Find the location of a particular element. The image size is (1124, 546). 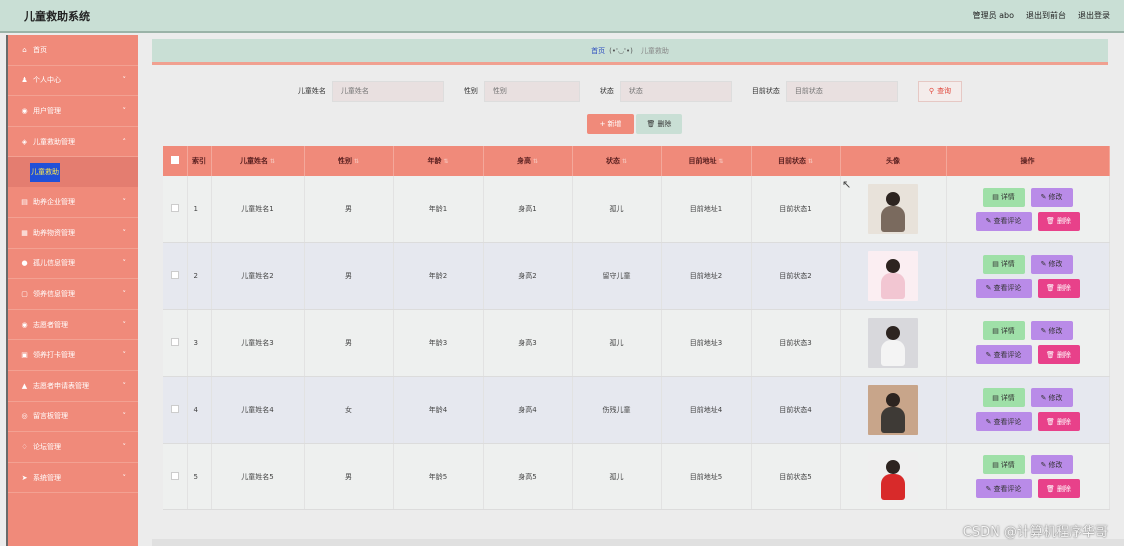

sidebar-item: ◈ 儿童救助管理 ˄ is located at coordinates (73, 142).